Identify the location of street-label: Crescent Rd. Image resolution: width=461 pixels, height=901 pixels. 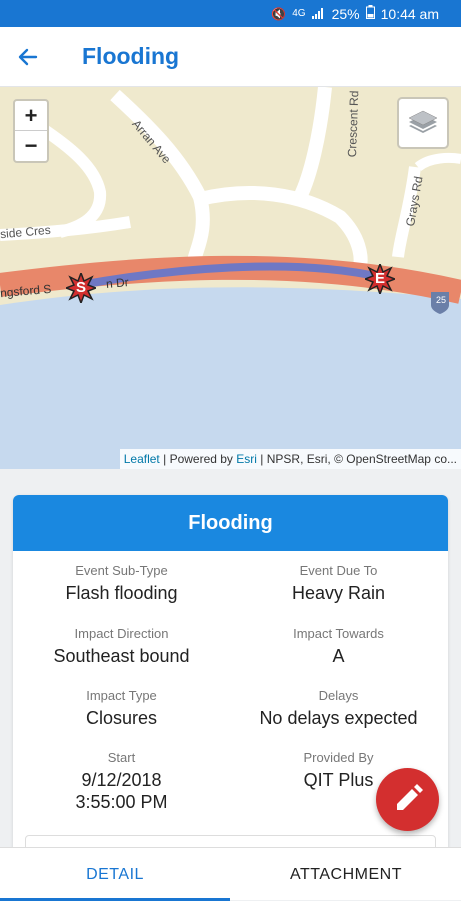
(353, 124).